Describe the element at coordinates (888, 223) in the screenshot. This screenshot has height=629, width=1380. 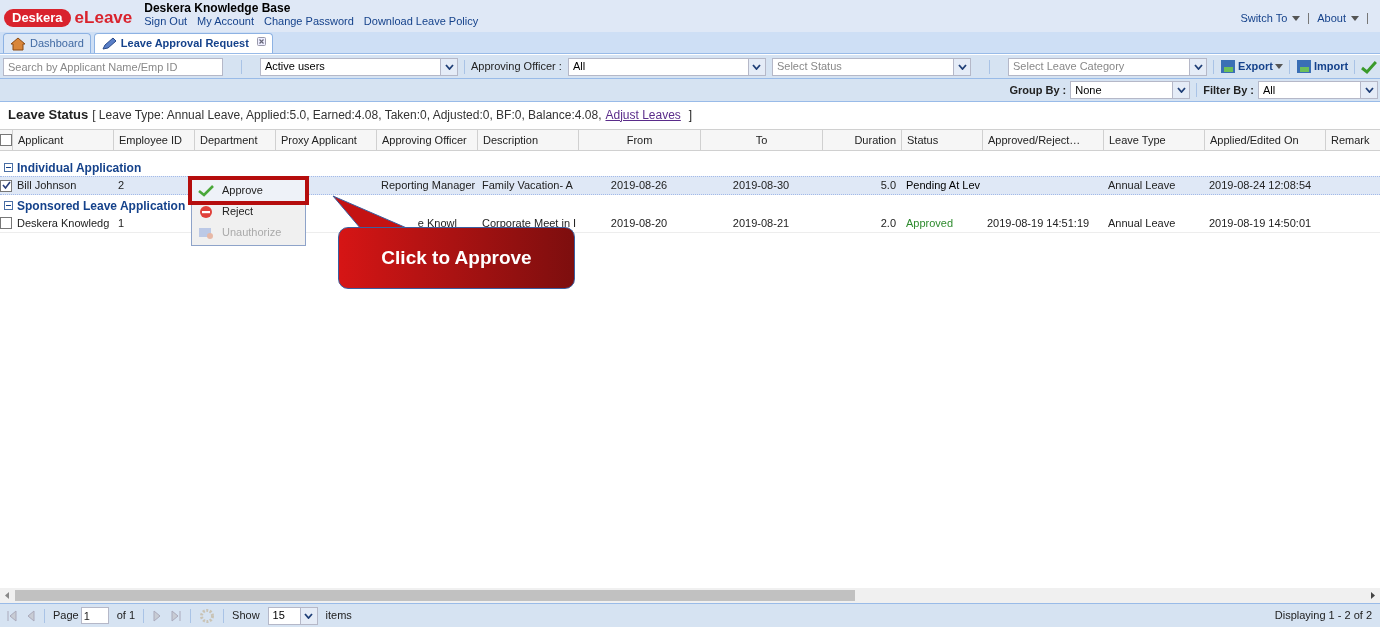
I see `table-cell-text: 2.0` at that location.